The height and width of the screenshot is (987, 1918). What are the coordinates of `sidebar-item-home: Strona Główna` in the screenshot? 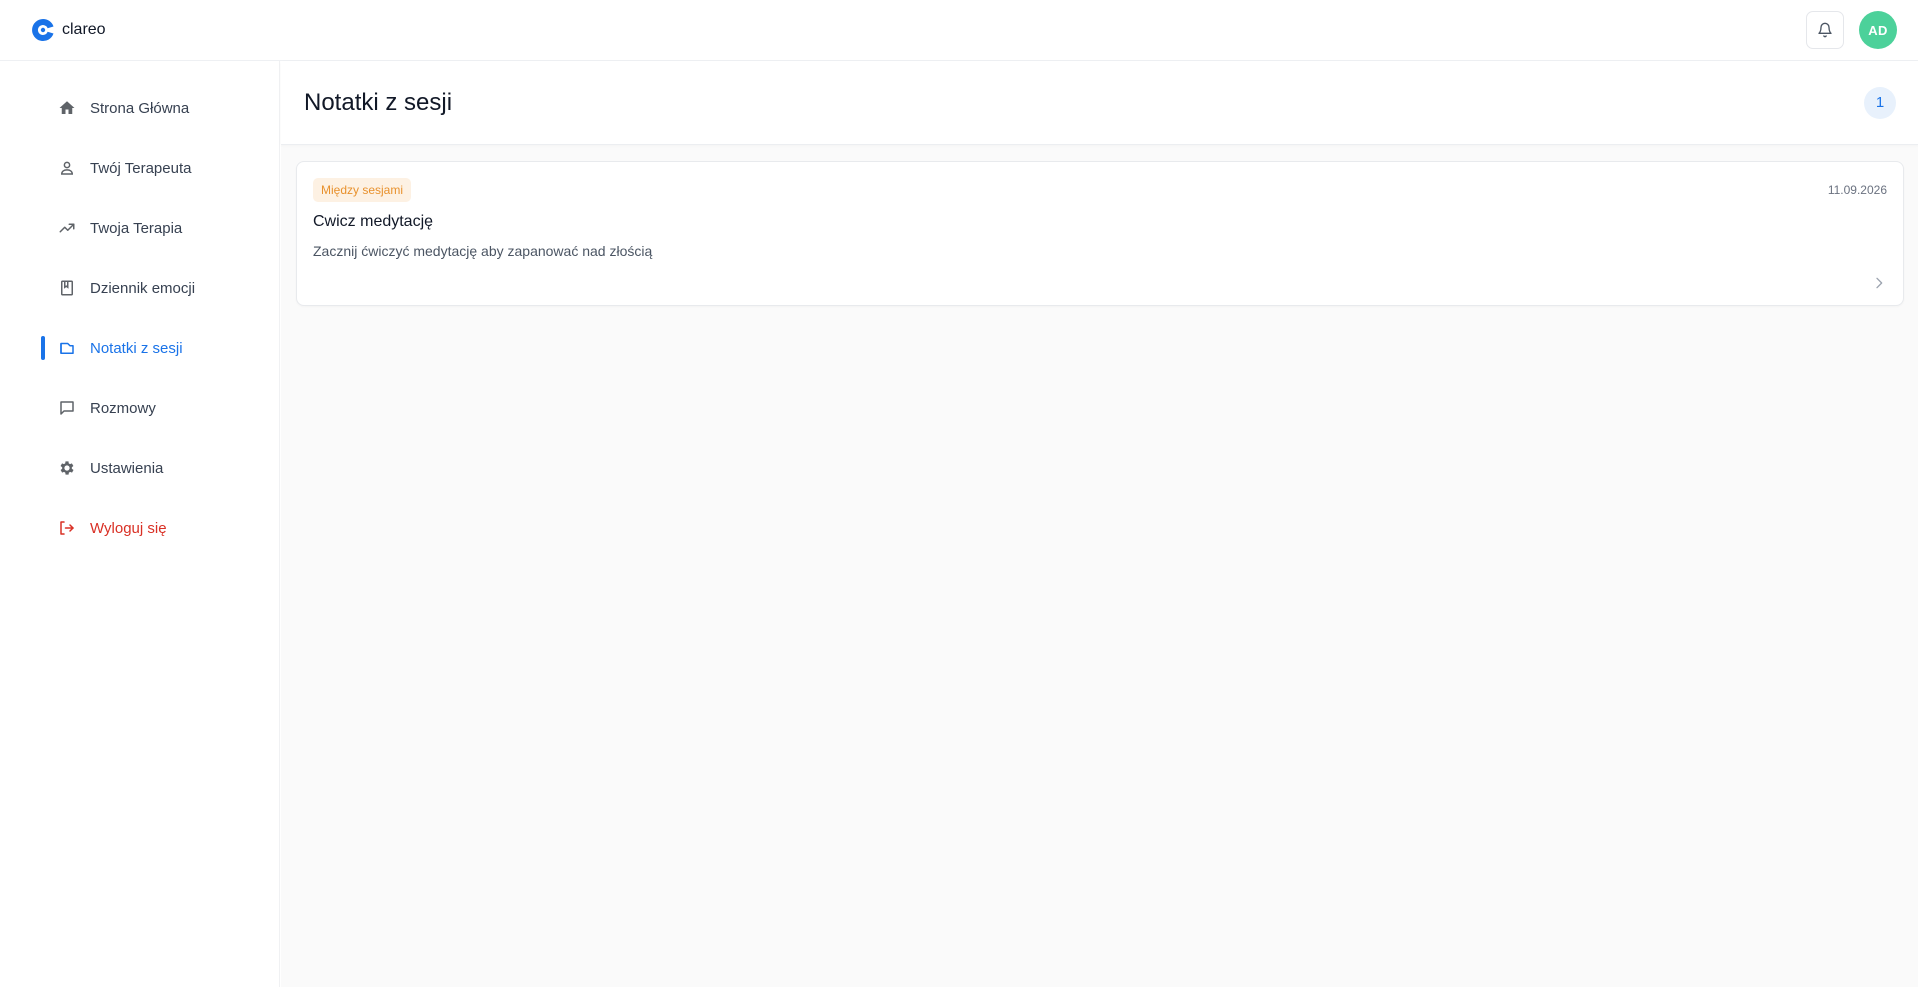 It's located at (139, 108).